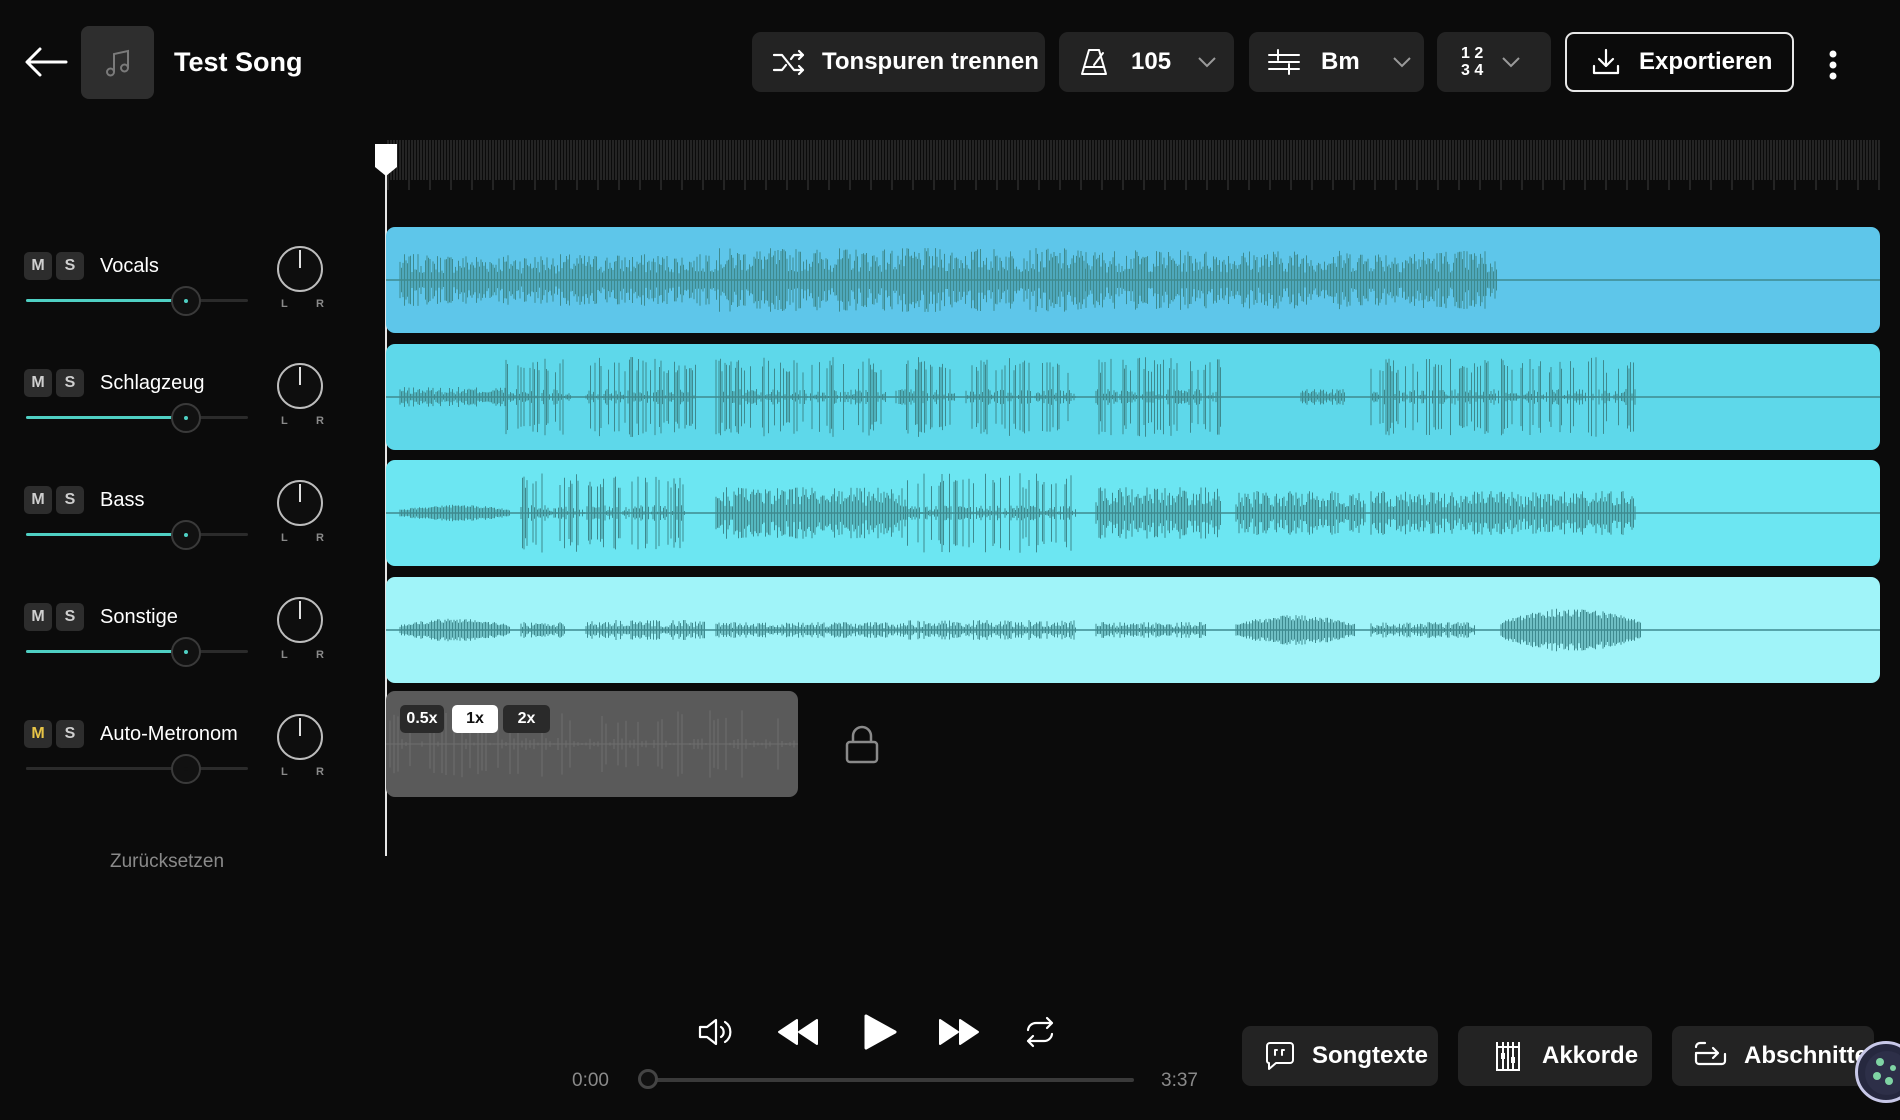 The image size is (1900, 1120). I want to click on key-sliders-icon, so click(1284, 62).